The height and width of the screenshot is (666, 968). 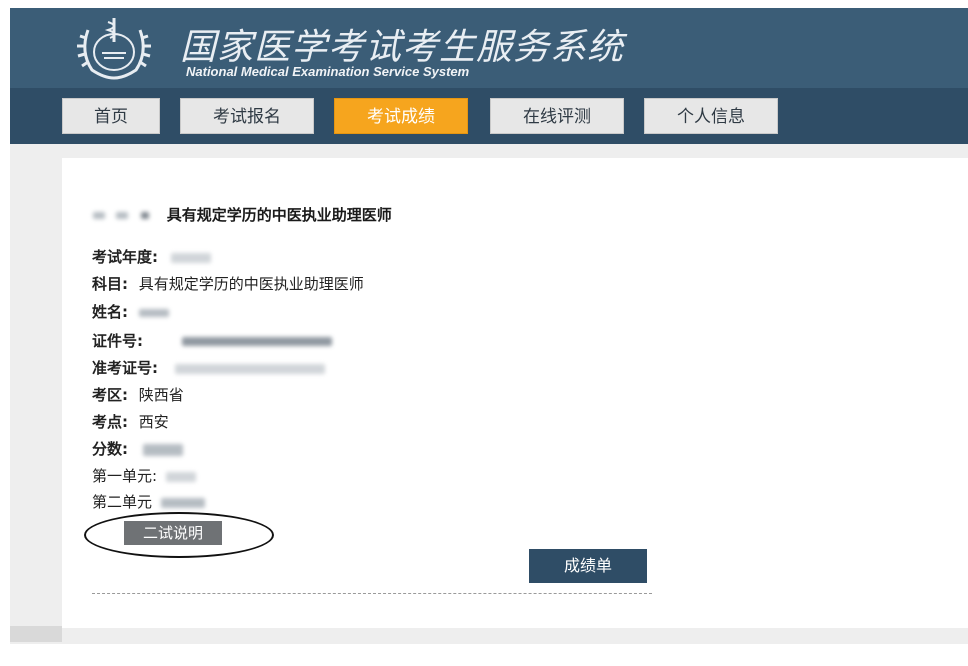 I want to click on second-exam-info-button: 二试说明, so click(x=173, y=533).